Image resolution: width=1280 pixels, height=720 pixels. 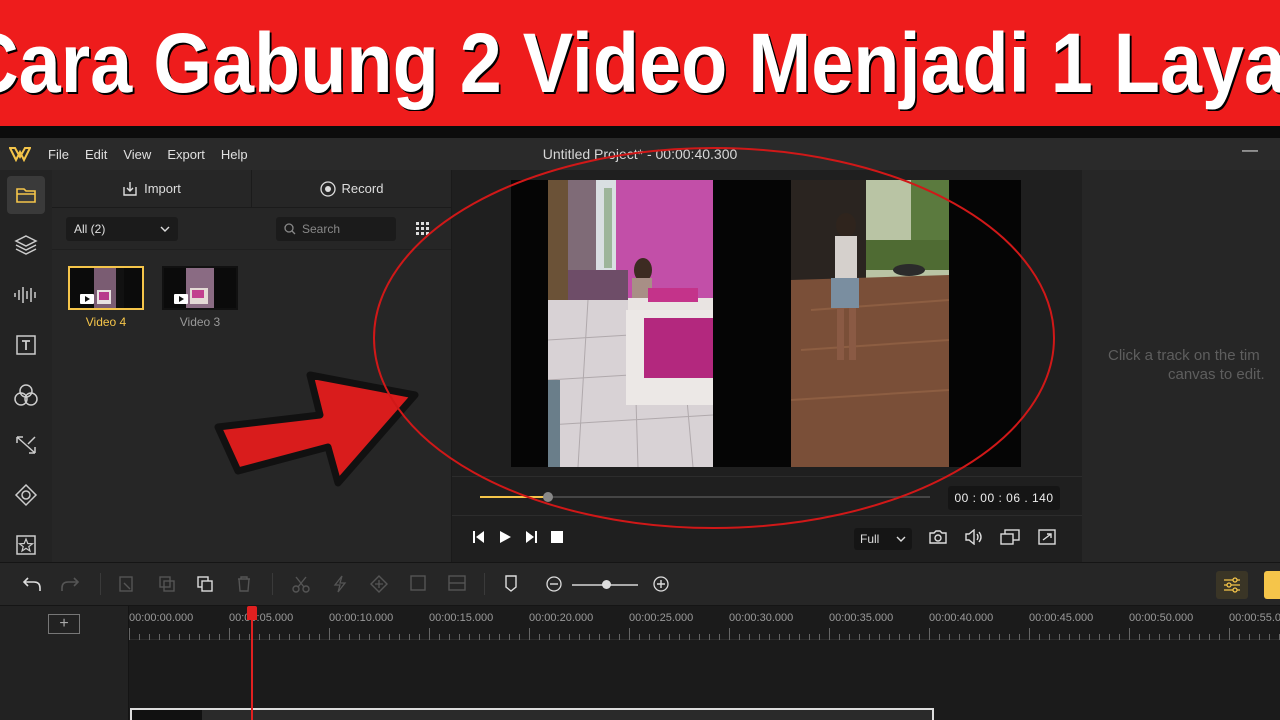 What do you see at coordinates (252, 663) in the screenshot?
I see `playhead` at bounding box center [252, 663].